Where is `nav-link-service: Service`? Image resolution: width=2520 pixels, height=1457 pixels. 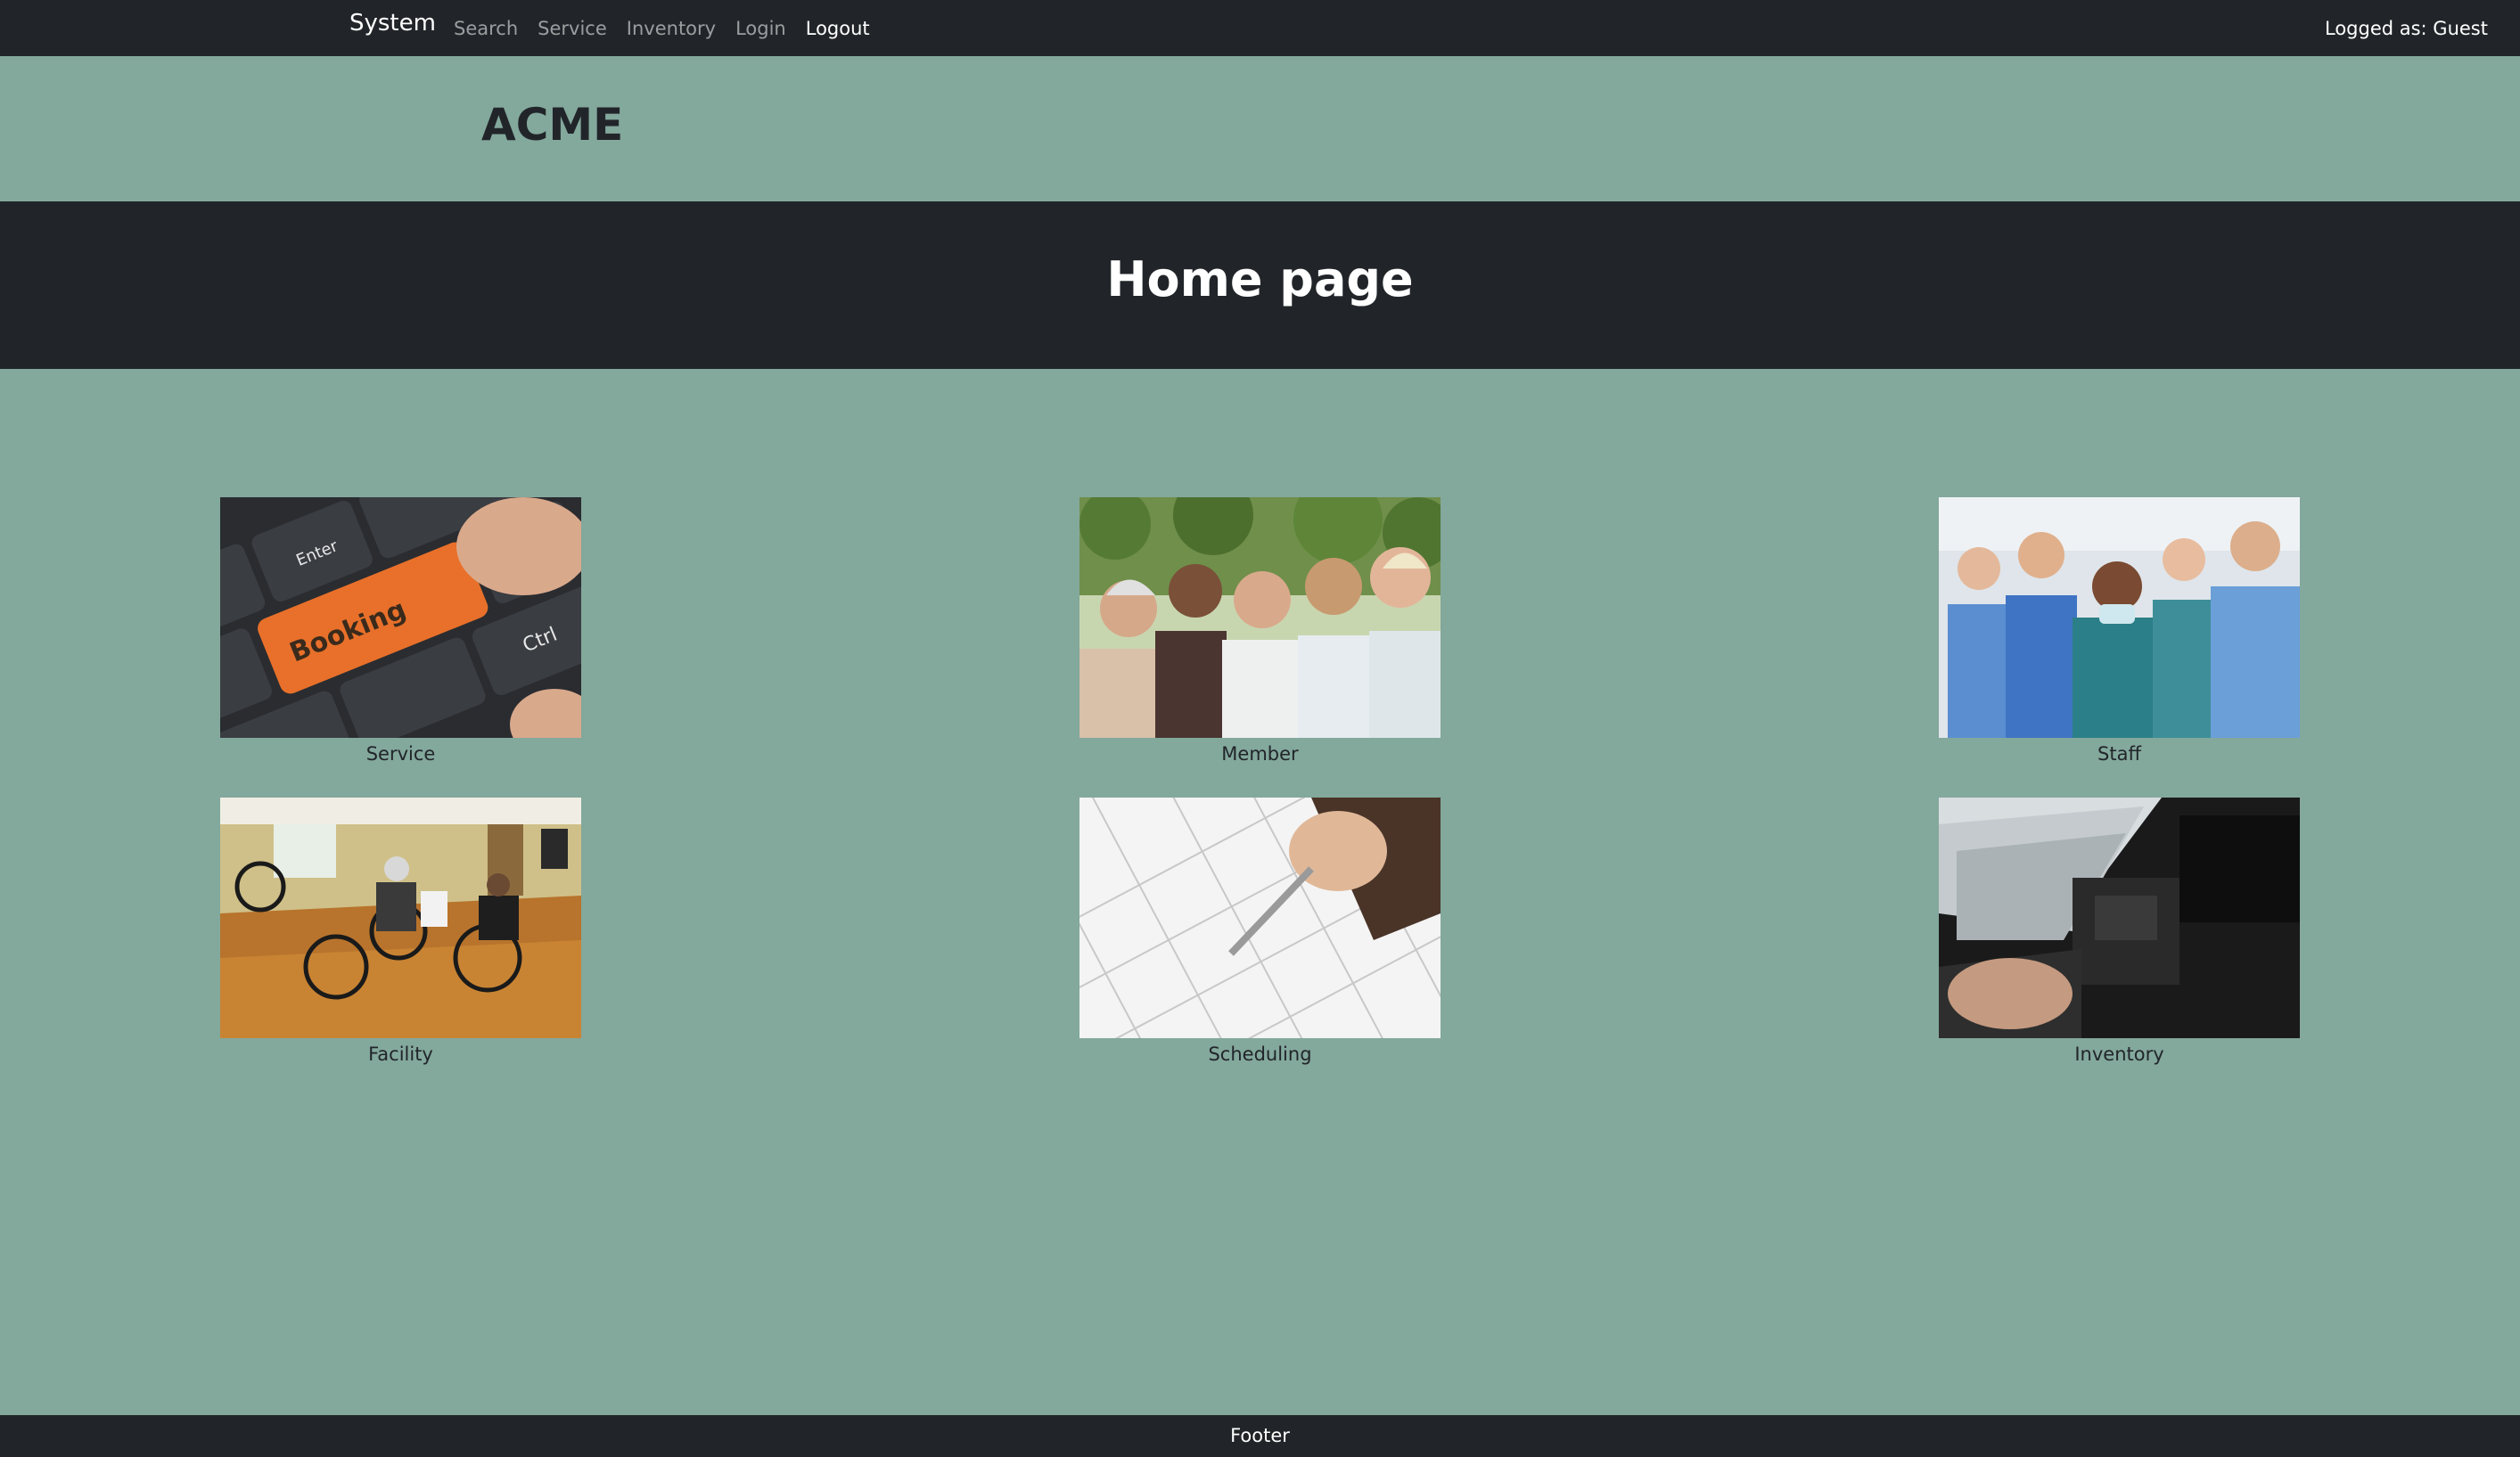 nav-link-service: Service is located at coordinates (572, 28).